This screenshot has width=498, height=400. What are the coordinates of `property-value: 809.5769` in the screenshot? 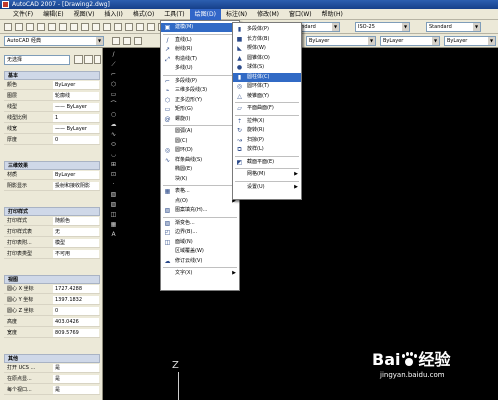 It's located at (76, 333).